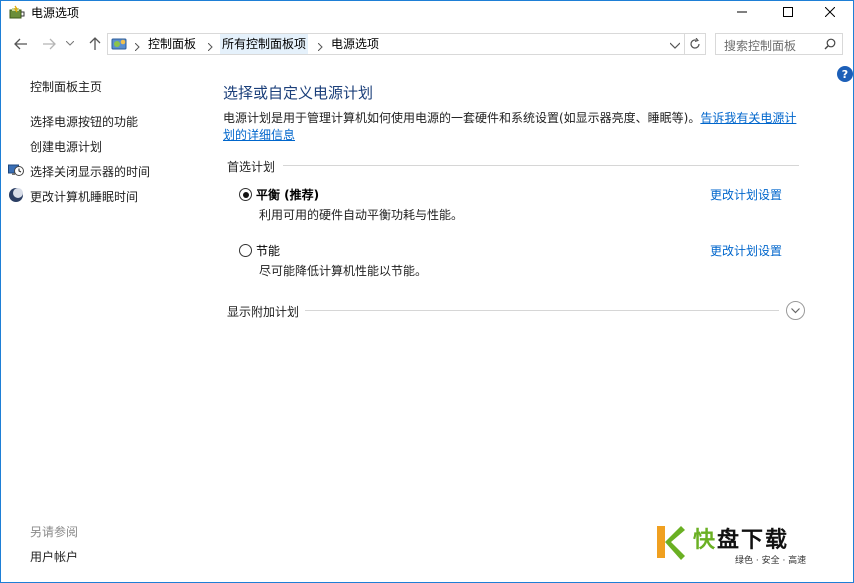  Describe the element at coordinates (671, 542) in the screenshot. I see `watermark-k-icon` at that location.